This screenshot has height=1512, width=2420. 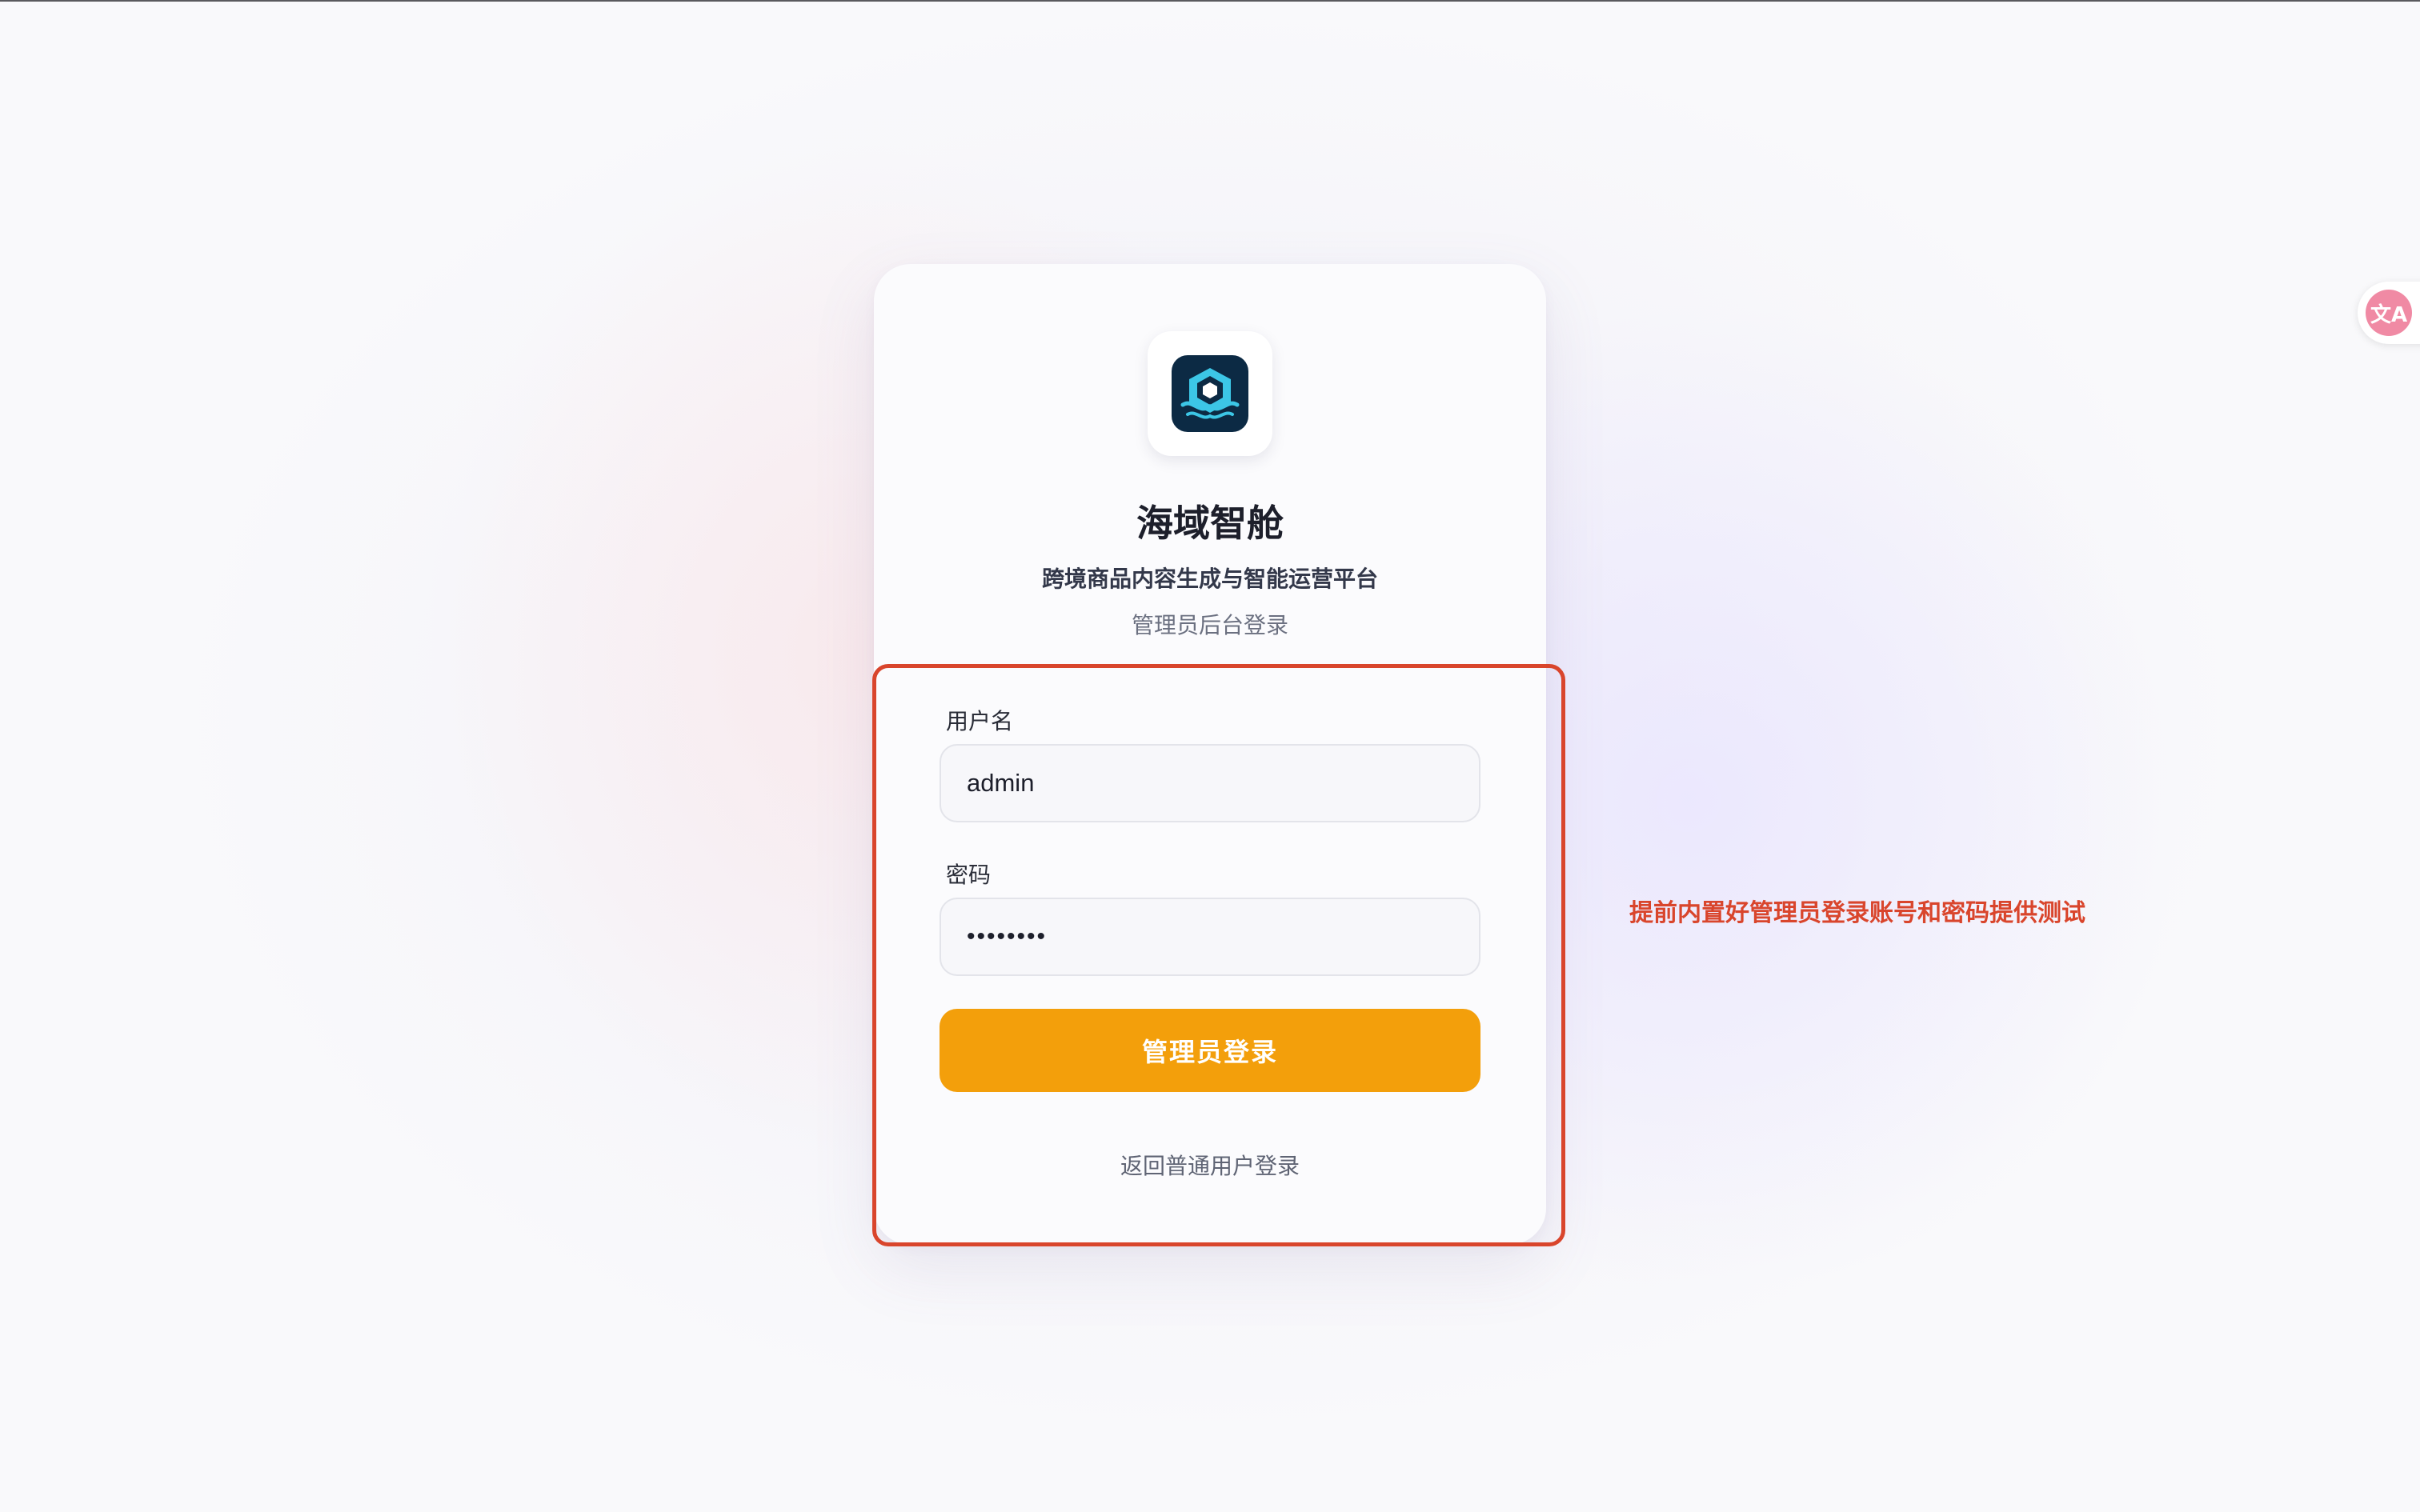 I want to click on translate-widget: 文A, so click(x=2389, y=313).